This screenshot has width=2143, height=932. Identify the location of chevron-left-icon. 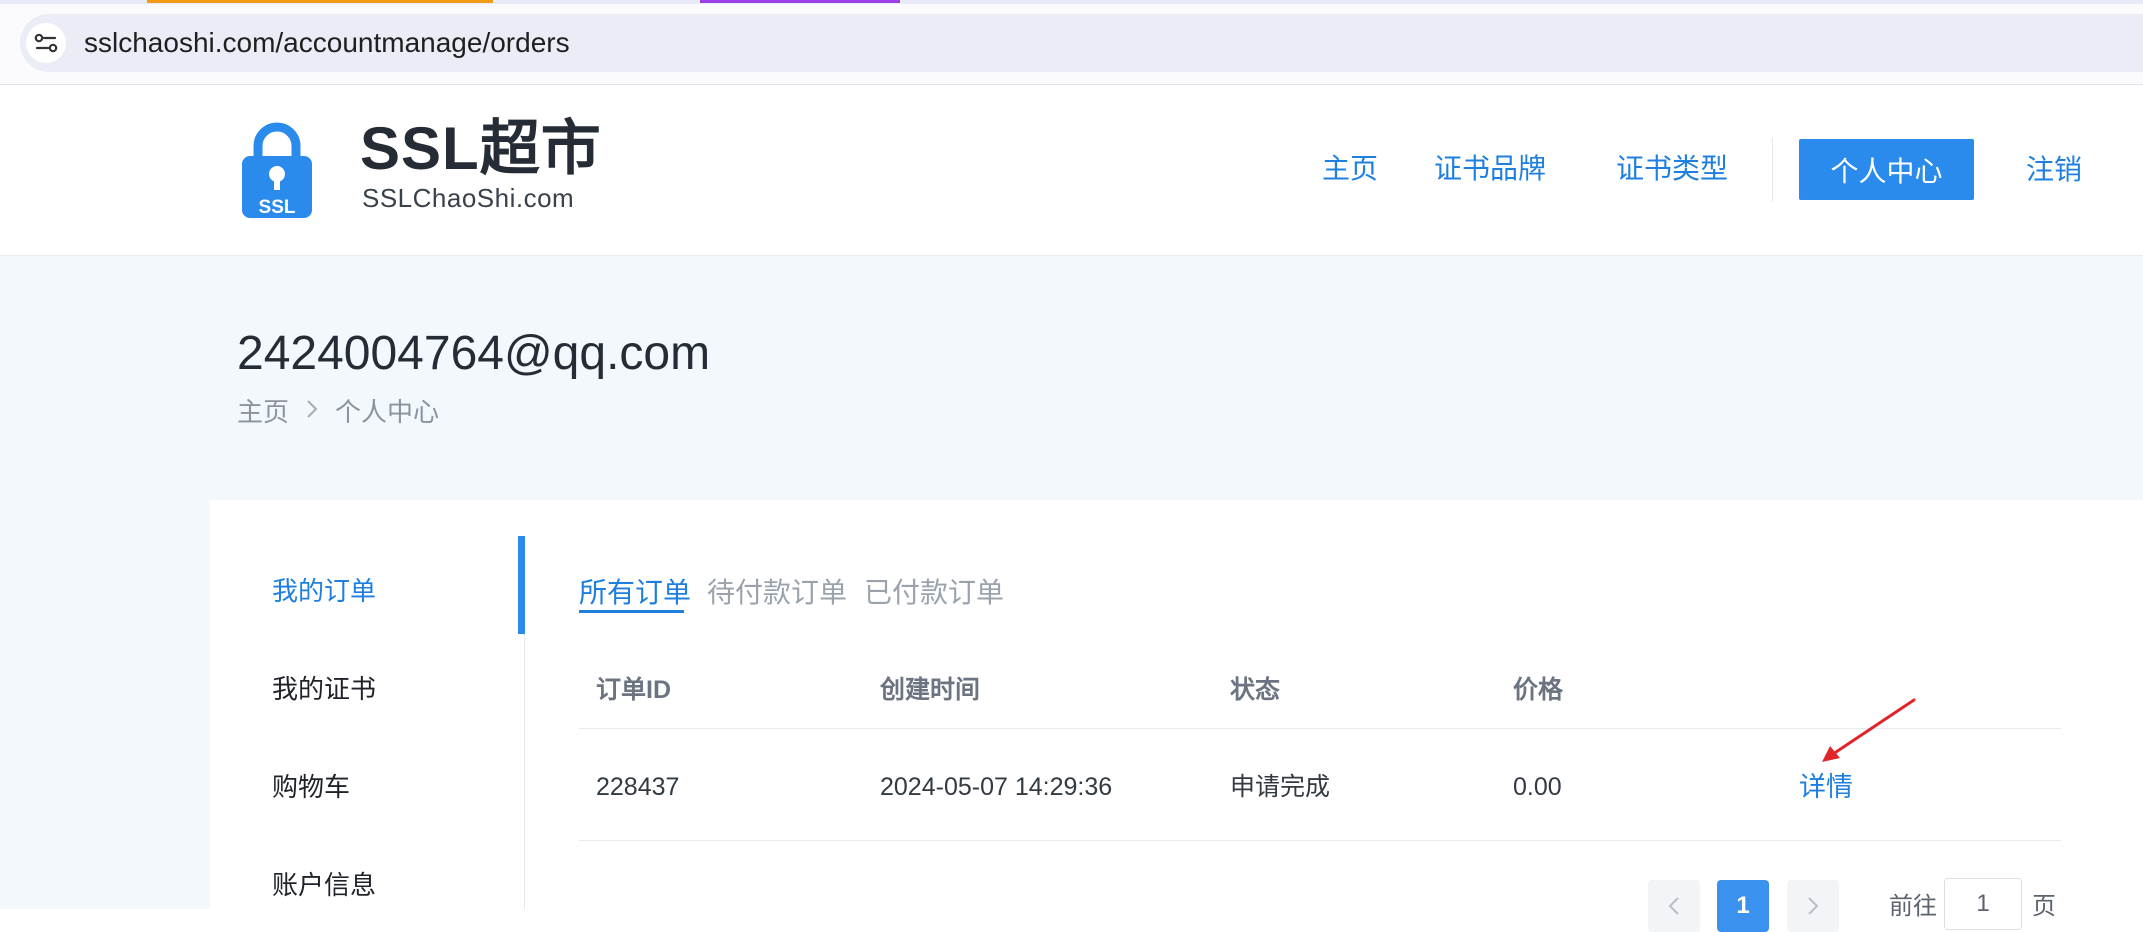
(1674, 906).